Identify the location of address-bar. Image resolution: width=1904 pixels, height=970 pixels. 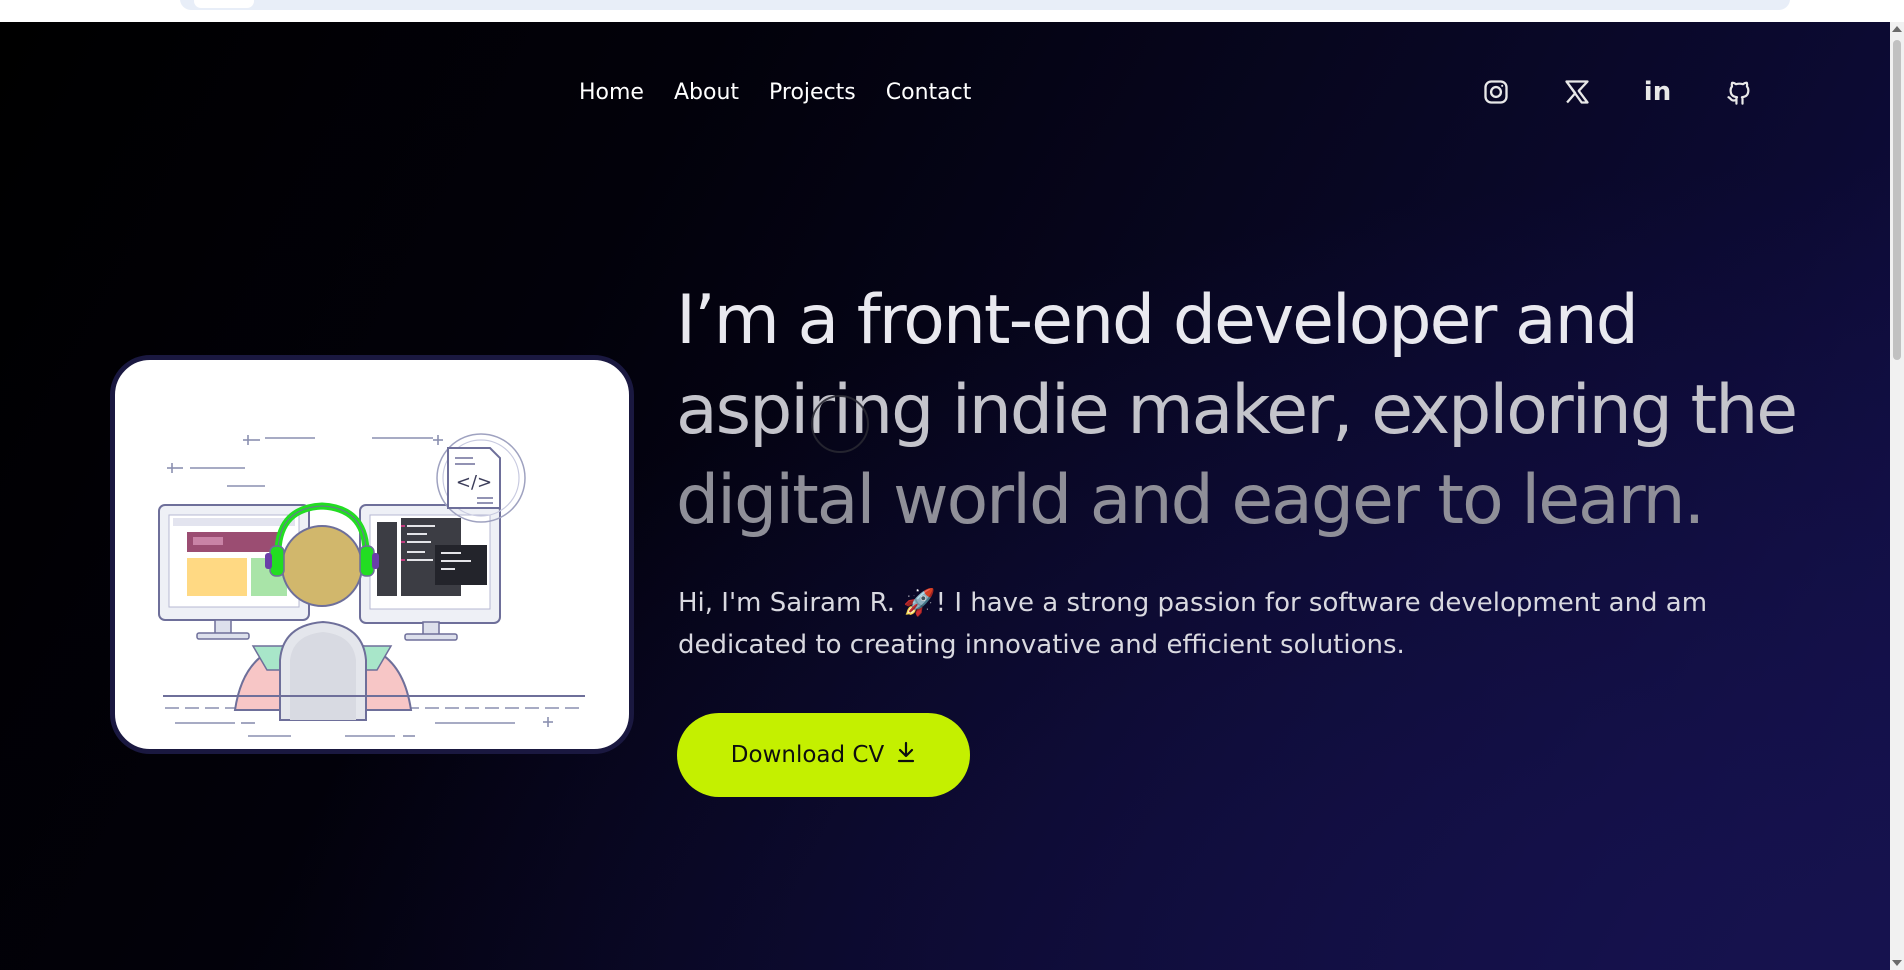
(985, 5).